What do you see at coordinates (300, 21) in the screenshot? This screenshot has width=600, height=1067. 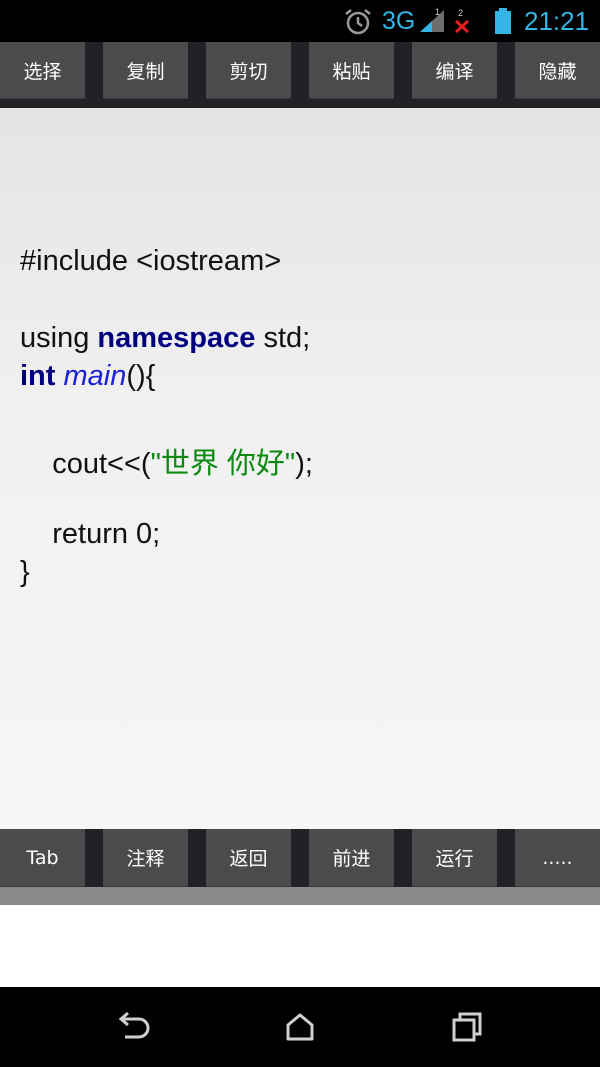 I see `status-bar: 3G 1 2 21:21` at bounding box center [300, 21].